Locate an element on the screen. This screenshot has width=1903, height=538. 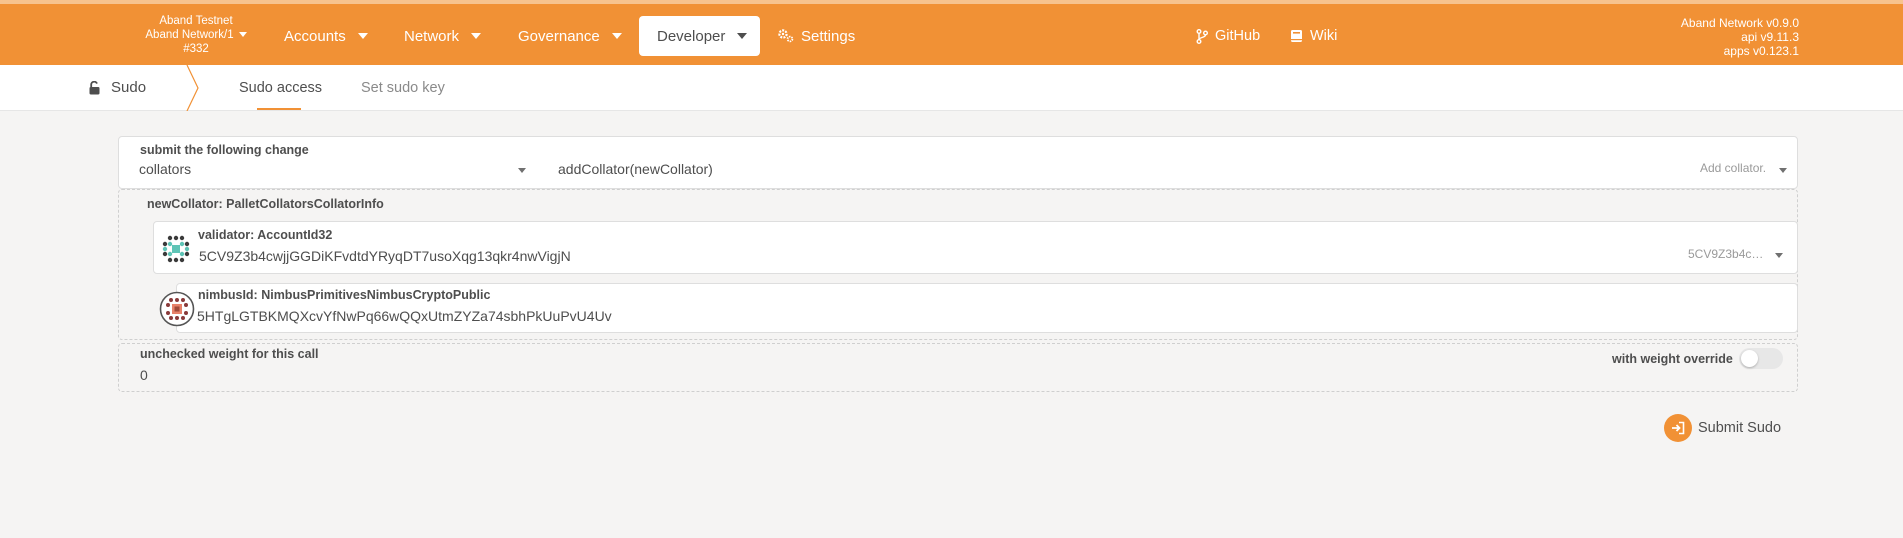
api-version: api v9.11.3 is located at coordinates (1770, 37).